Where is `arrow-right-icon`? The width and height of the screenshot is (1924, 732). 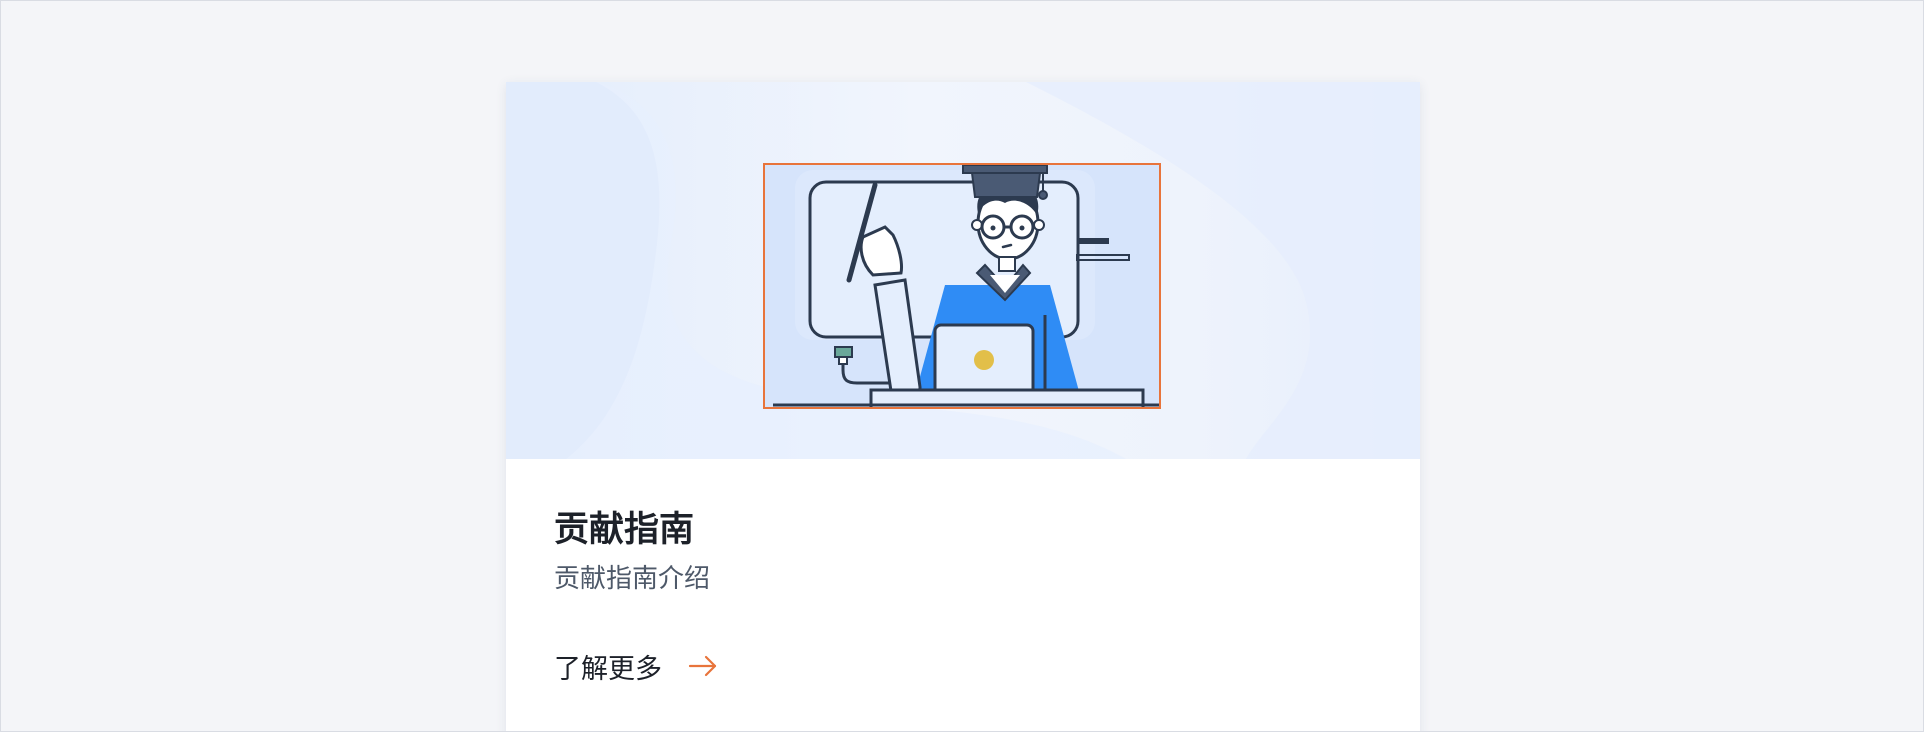
arrow-right-icon is located at coordinates (703, 666).